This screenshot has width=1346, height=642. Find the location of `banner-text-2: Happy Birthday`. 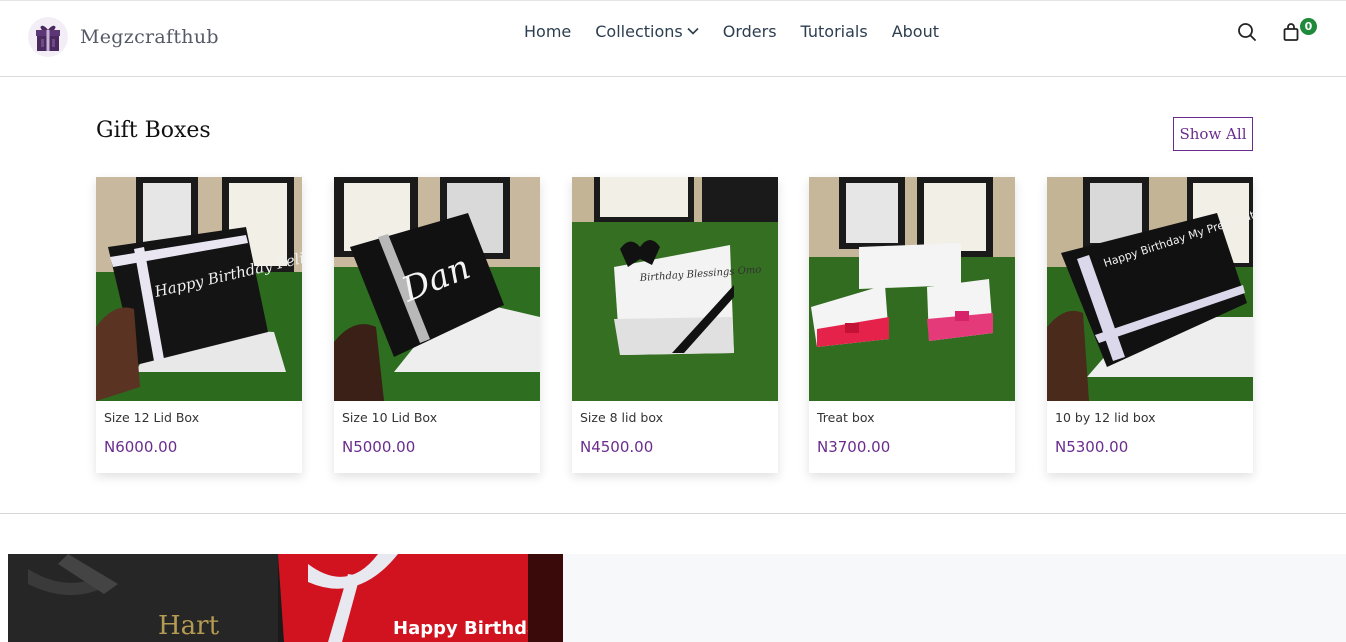

banner-text-2: Happy Birthday is located at coordinates (472, 628).